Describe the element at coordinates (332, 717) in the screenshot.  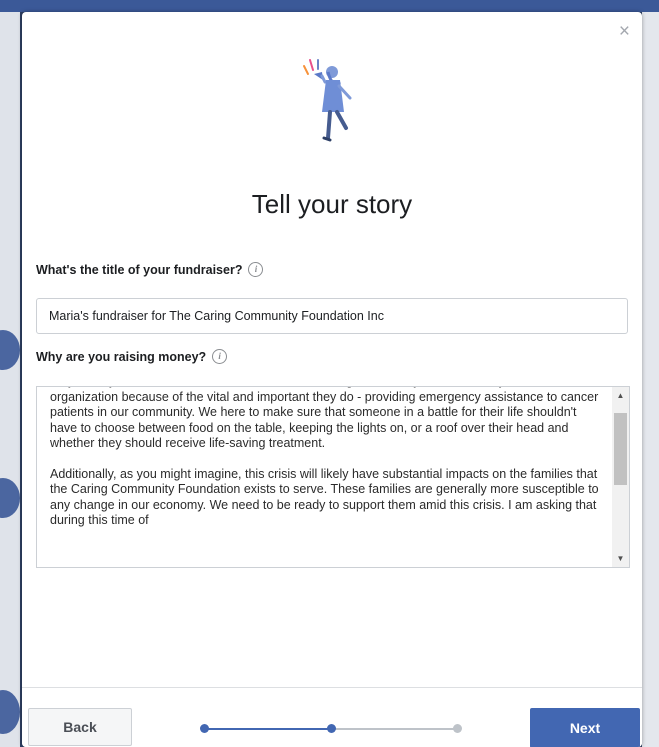
I see `modal-footer: Back Next` at that location.